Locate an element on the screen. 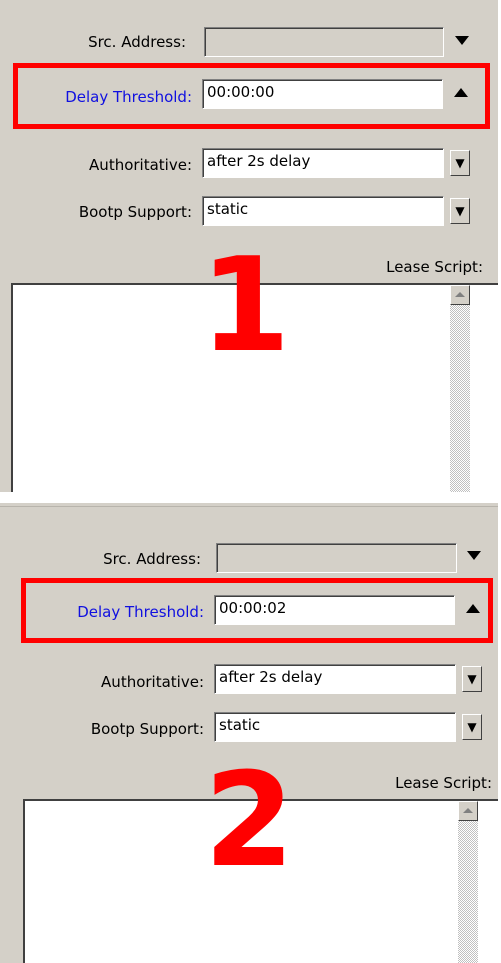 The height and width of the screenshot is (963, 501). delay-threshold-input: 00:00:02 is located at coordinates (334, 610).